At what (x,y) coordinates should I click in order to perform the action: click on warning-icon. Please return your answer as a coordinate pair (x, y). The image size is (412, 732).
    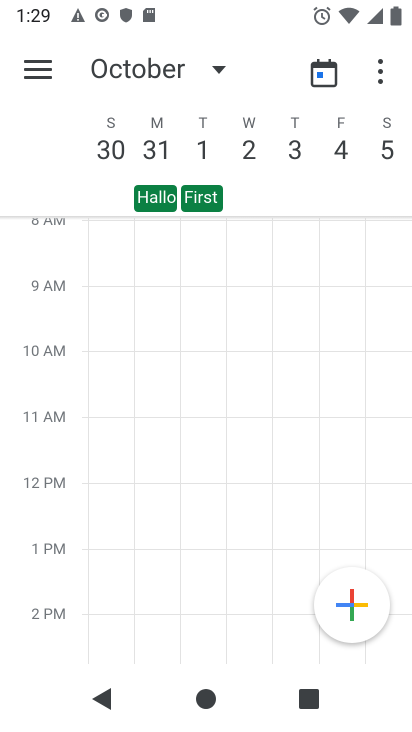
    Looking at the image, I should click on (78, 15).